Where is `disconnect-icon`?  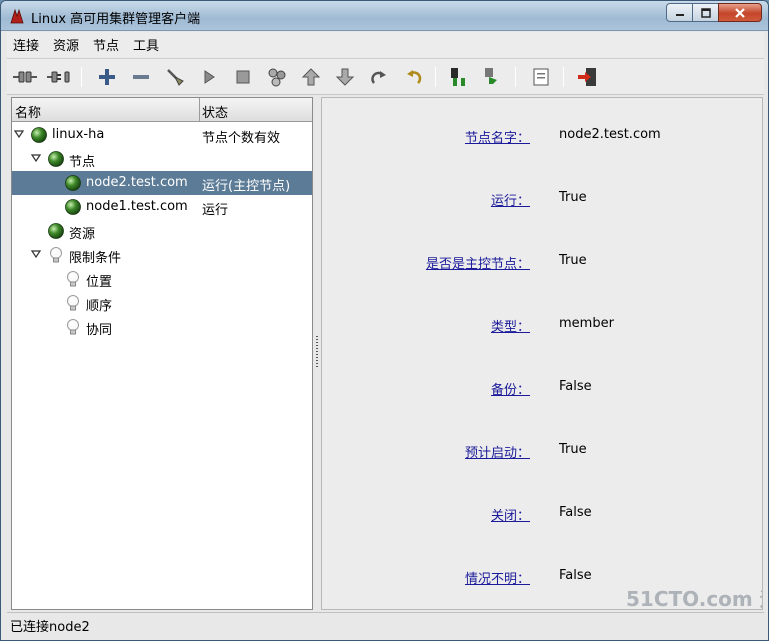
disconnect-icon is located at coordinates (58, 77).